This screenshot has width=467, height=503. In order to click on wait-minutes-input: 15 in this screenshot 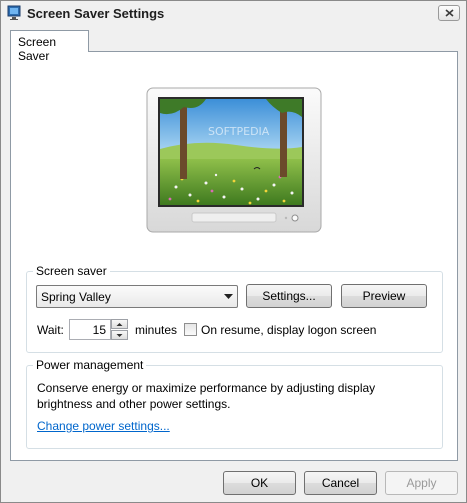, I will do `click(90, 329)`.